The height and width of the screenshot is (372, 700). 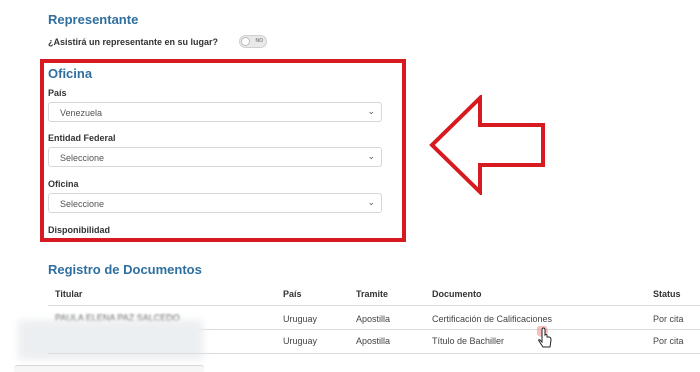 I want to click on toggle-text: NO, so click(x=259, y=41).